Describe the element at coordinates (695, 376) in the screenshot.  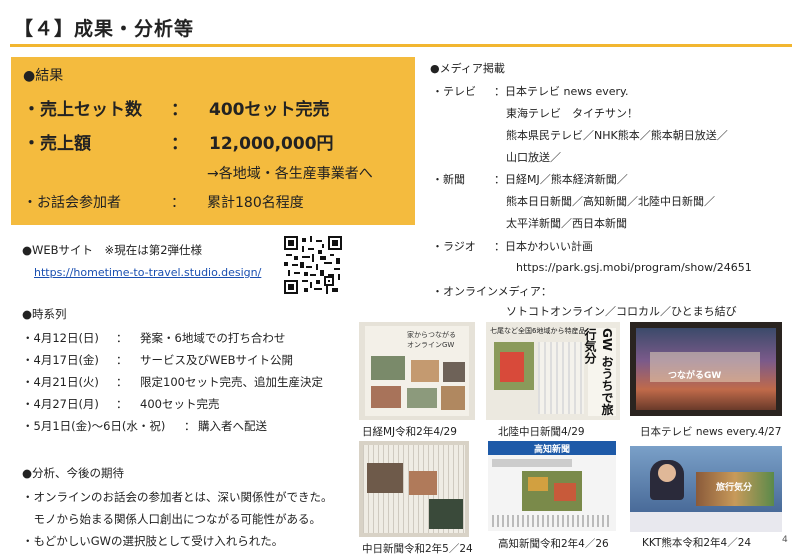
I see `photo-overlay: つながるGW` at that location.